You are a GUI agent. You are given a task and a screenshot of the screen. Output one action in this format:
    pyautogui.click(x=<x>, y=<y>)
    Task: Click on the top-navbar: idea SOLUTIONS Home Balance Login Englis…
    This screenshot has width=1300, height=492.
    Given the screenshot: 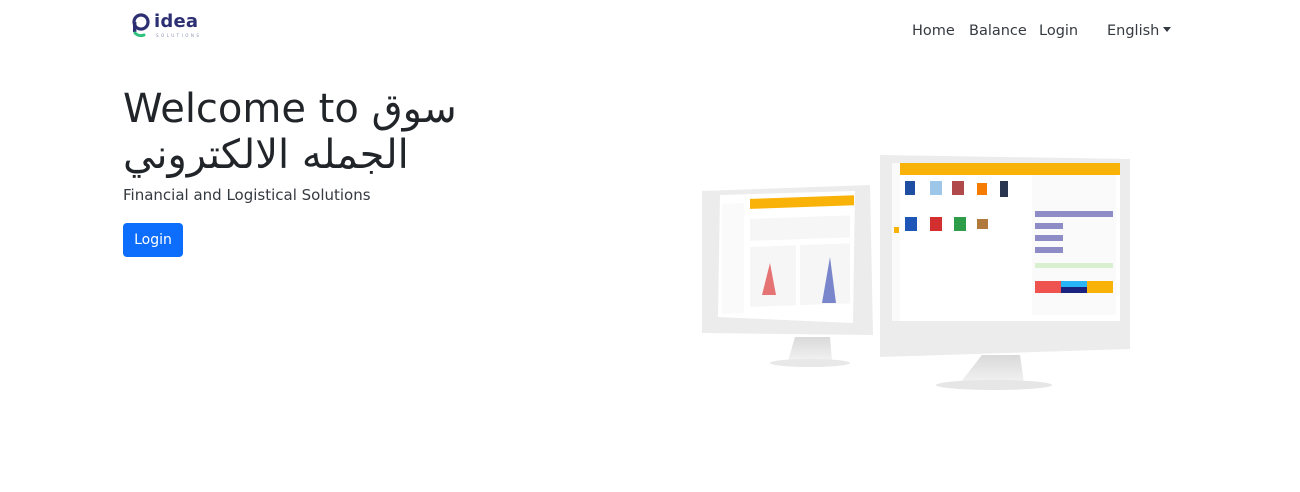 What is the action you would take?
    pyautogui.click(x=650, y=31)
    